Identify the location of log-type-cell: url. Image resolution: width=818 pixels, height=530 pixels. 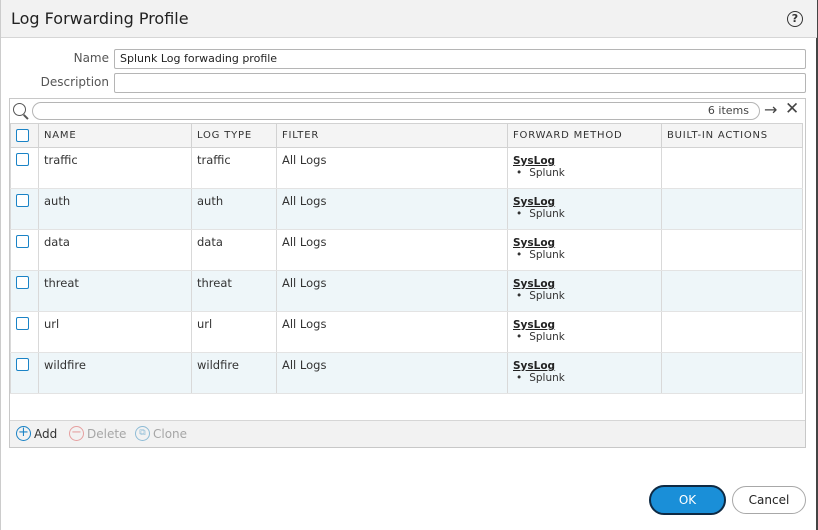
(234, 332).